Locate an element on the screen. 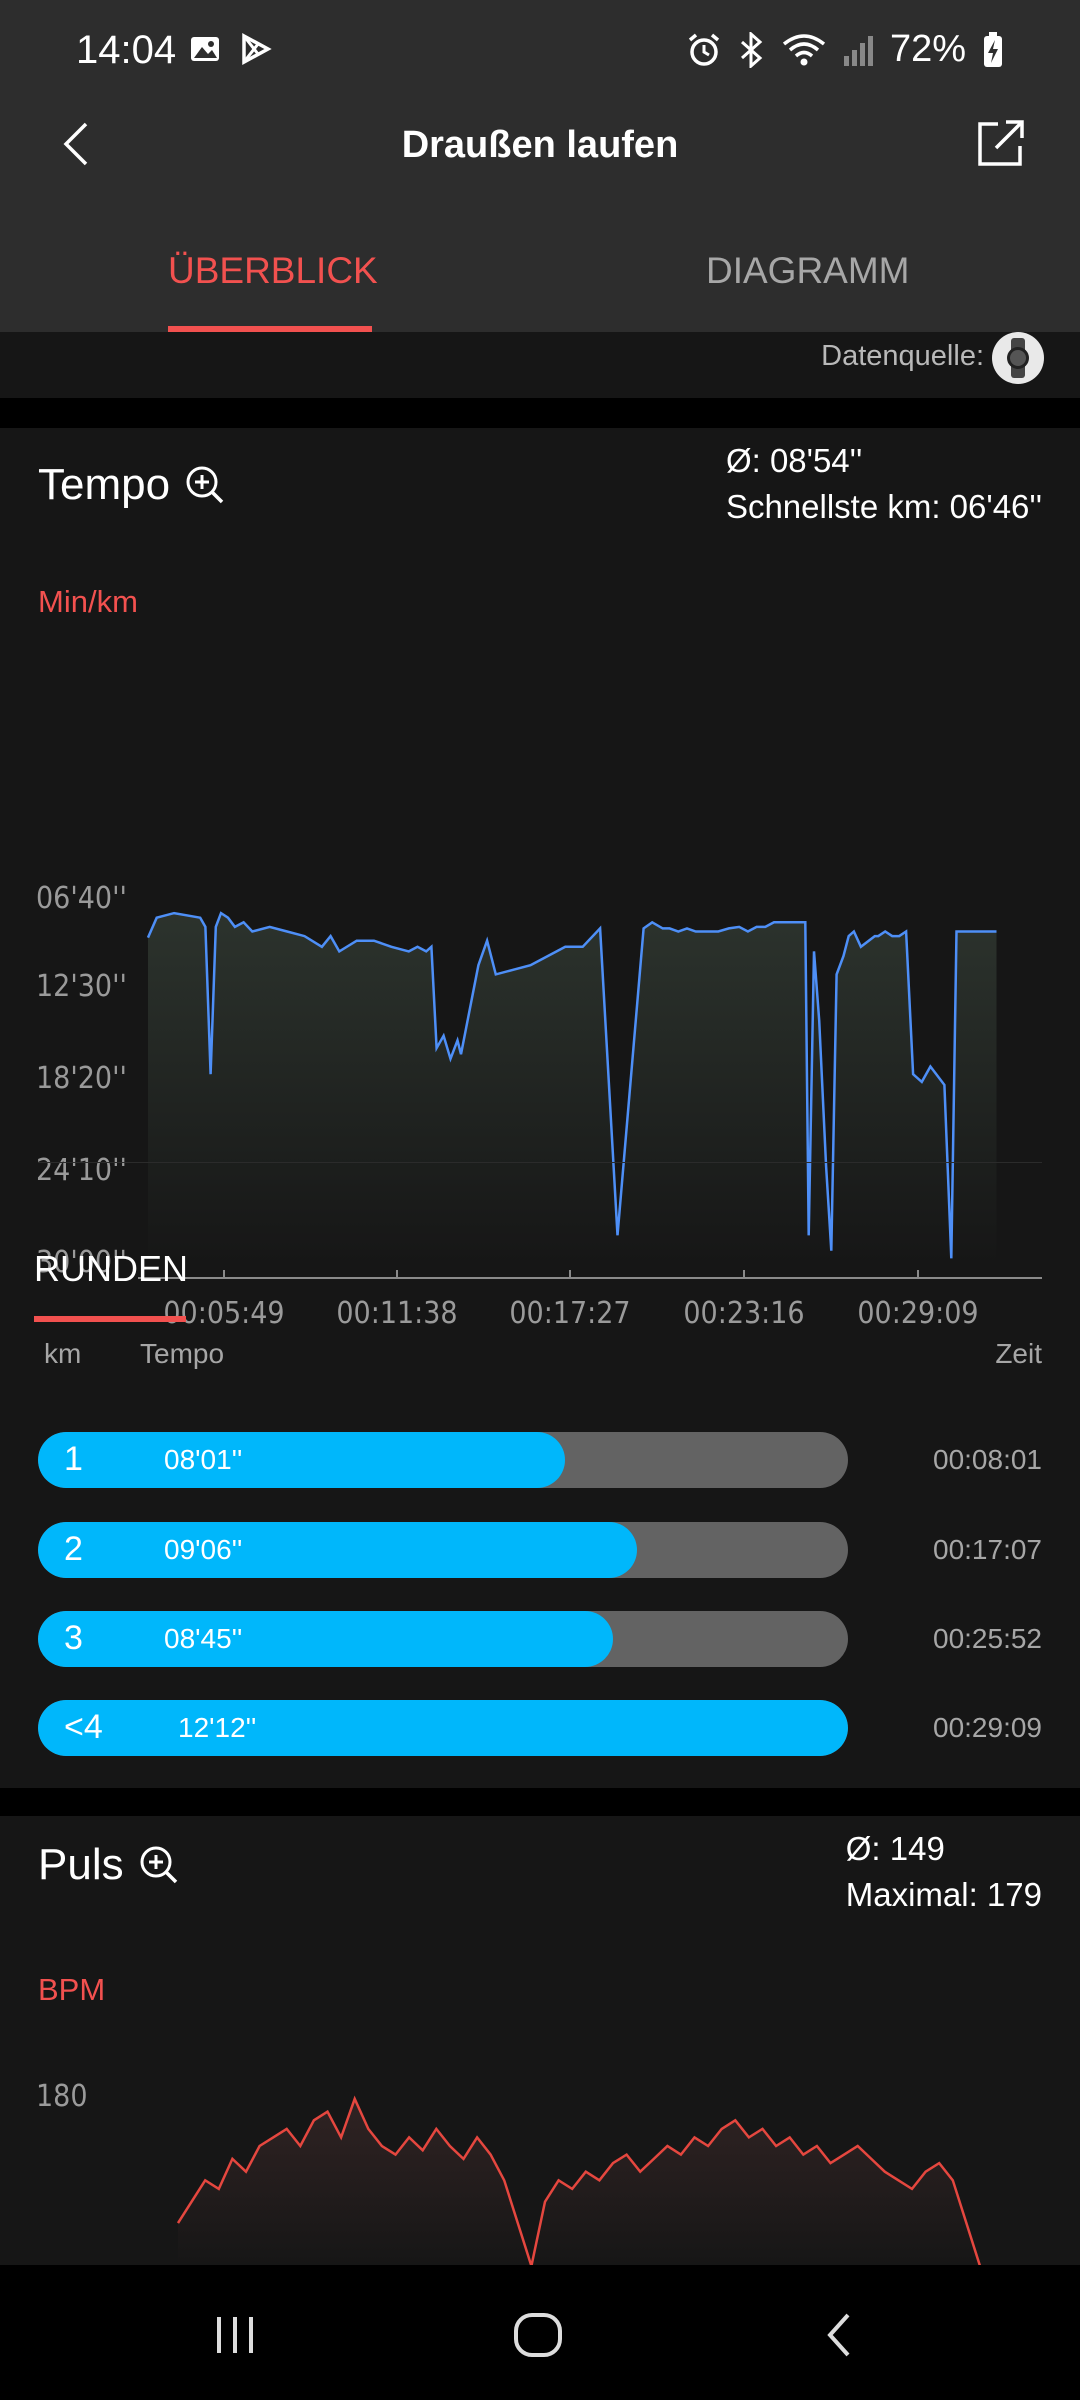 Image resolution: width=1080 pixels, height=2400 pixels. y-tick: 24'10'' is located at coordinates (81, 1170).